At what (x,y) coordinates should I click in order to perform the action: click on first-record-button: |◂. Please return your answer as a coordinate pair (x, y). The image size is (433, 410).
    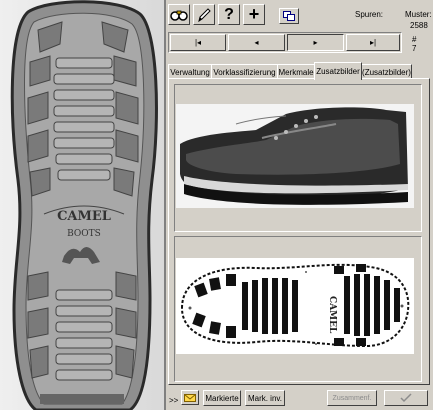
    Looking at the image, I should click on (198, 42).